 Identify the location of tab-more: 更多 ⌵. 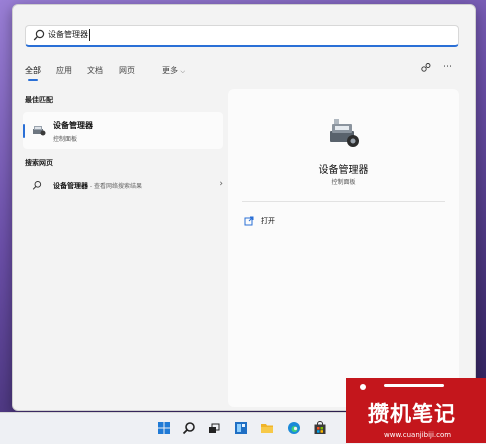
(173, 71).